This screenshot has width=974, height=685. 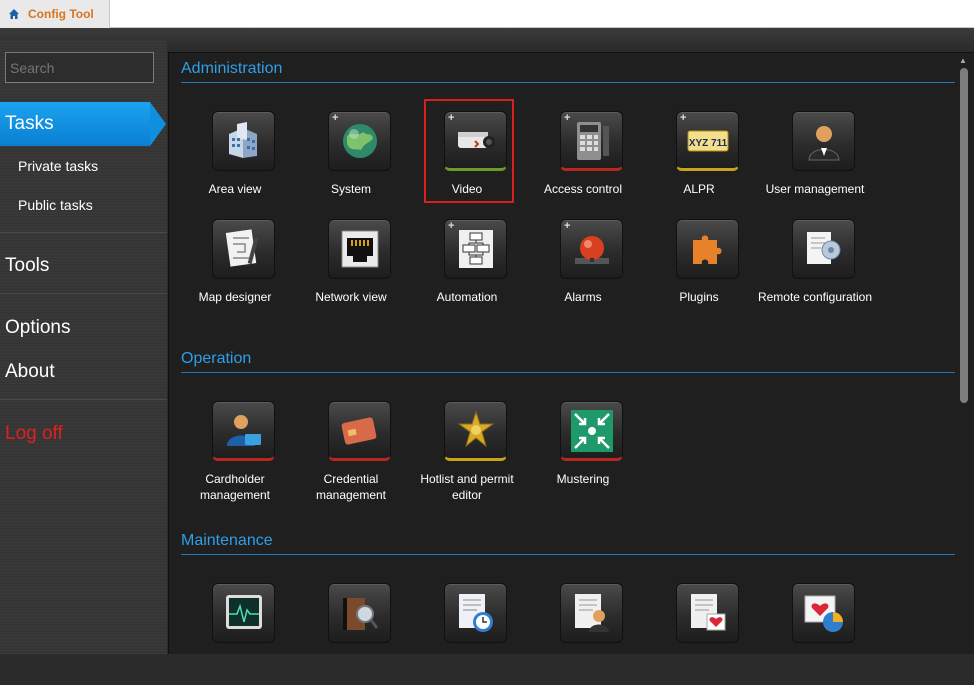 I want to click on remote-config-icon, so click(x=824, y=248).